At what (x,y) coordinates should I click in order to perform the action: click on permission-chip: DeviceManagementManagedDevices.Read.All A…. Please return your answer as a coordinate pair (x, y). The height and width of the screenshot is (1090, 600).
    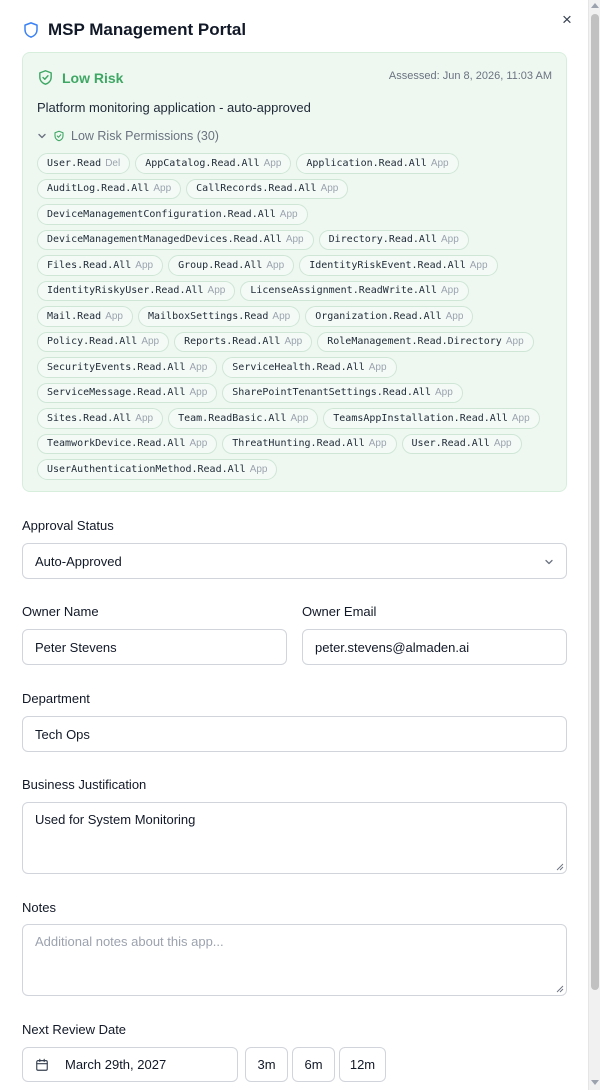
    Looking at the image, I should click on (175, 239).